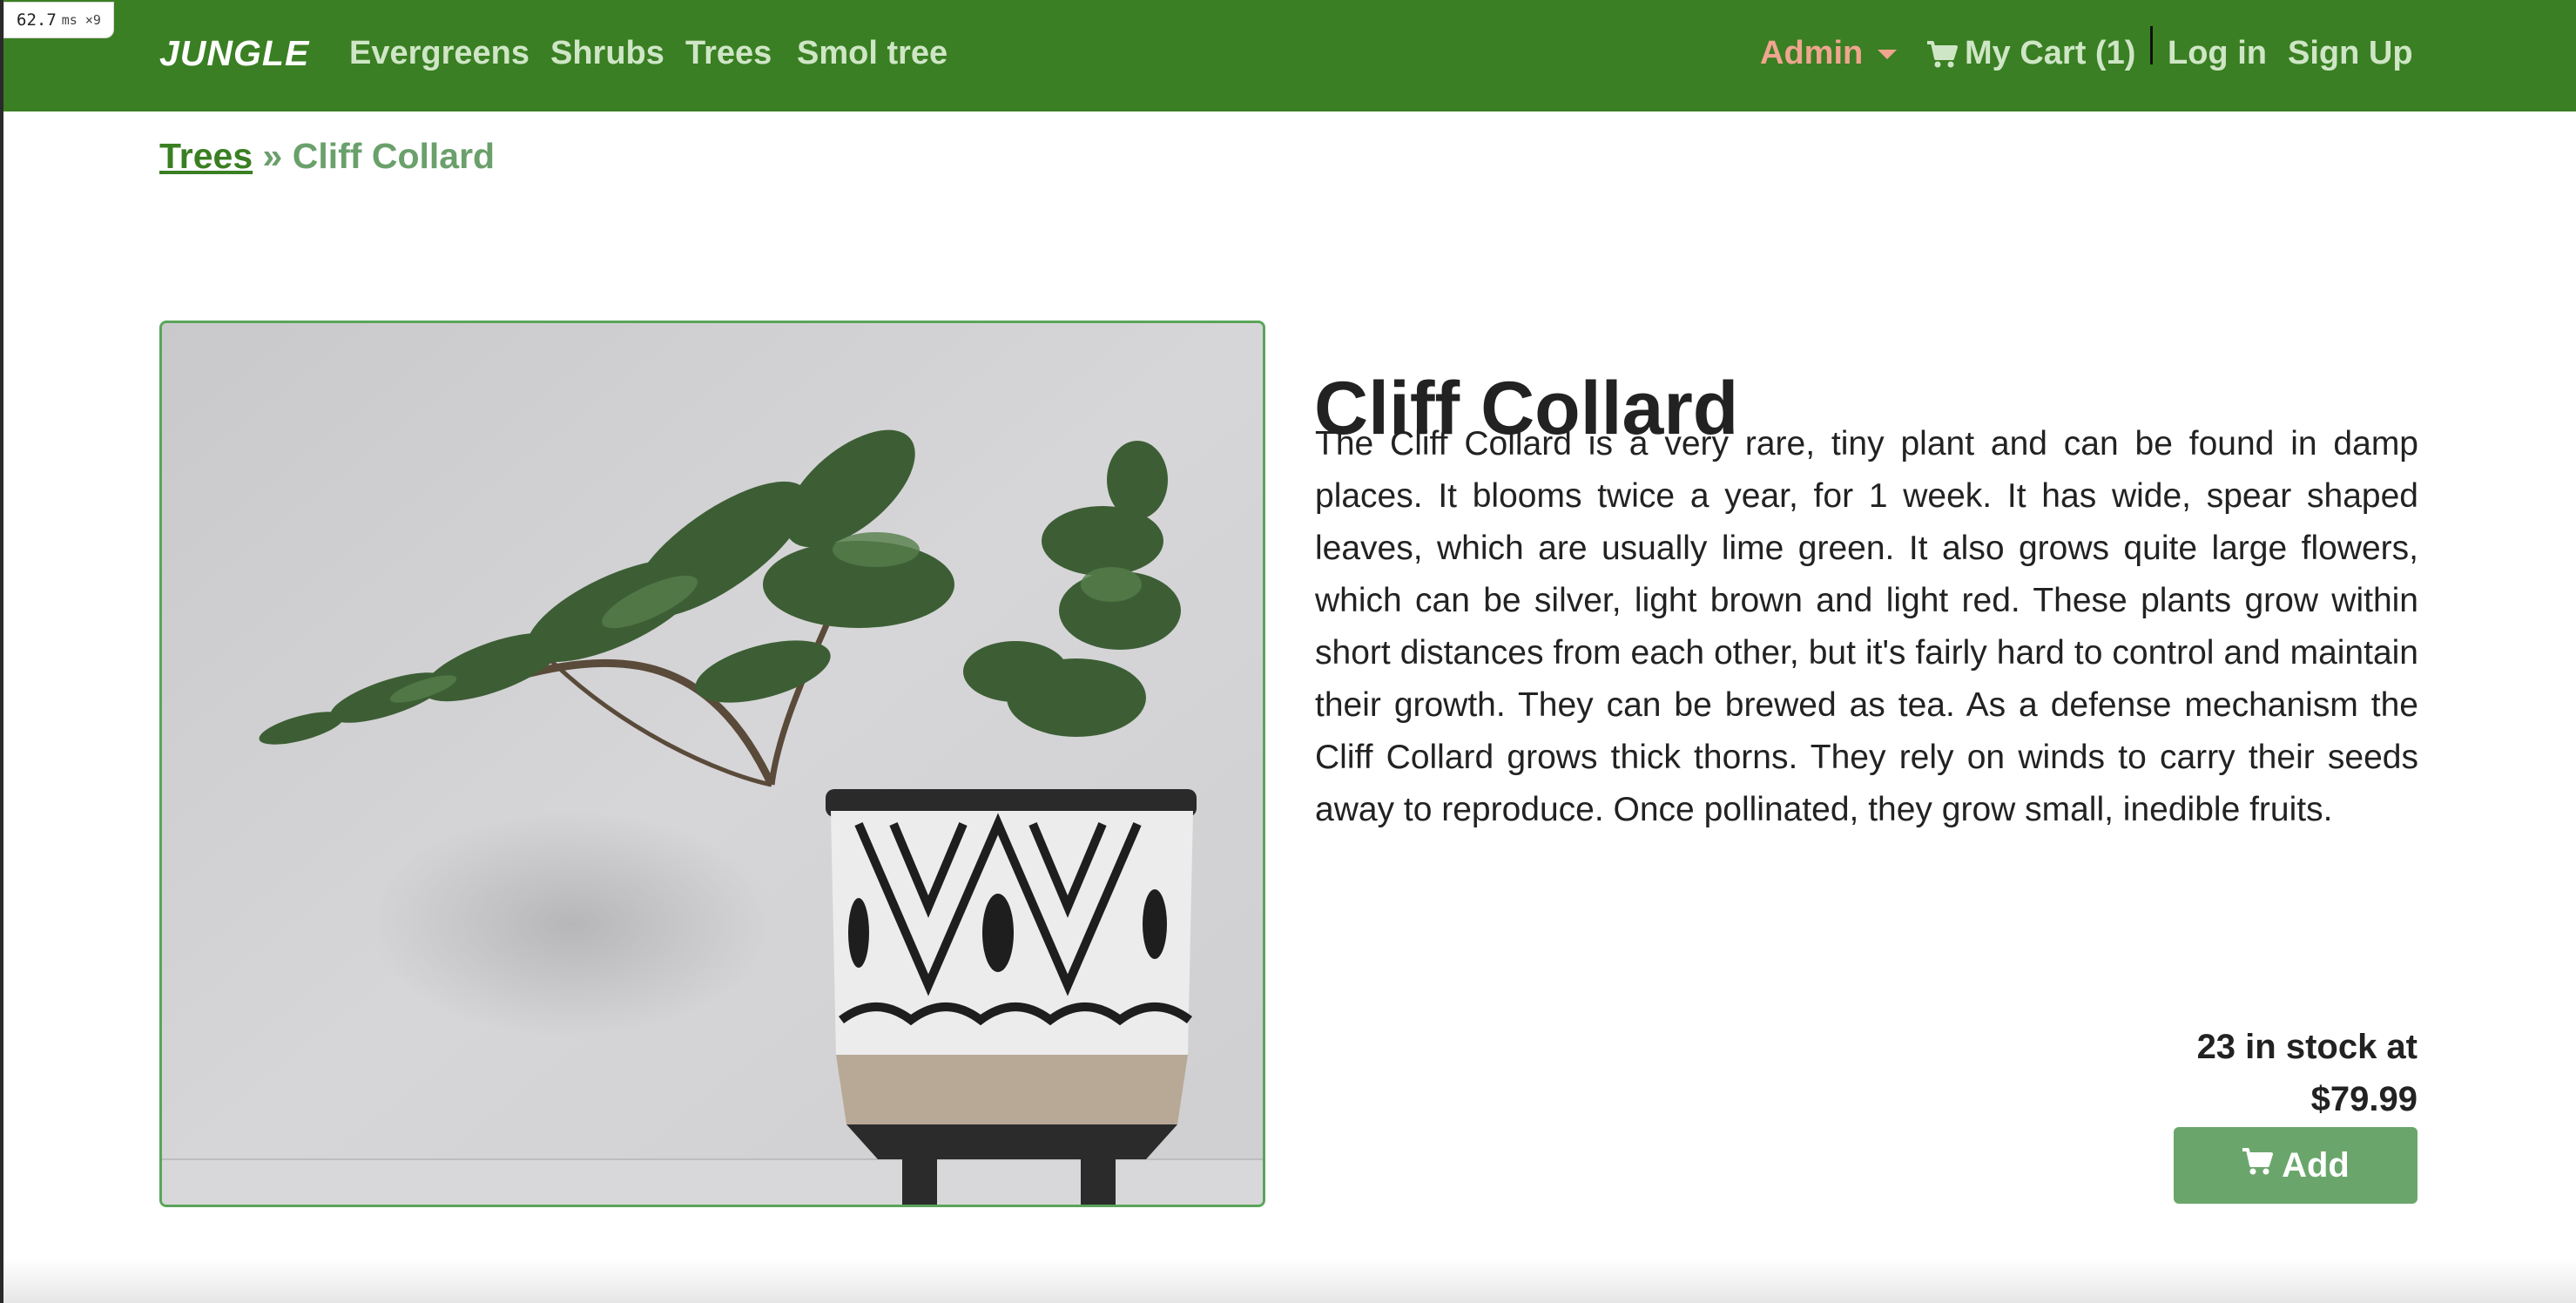 This screenshot has width=2576, height=1303. Describe the element at coordinates (728, 53) in the screenshot. I see `nav-link-trees: Trees` at that location.